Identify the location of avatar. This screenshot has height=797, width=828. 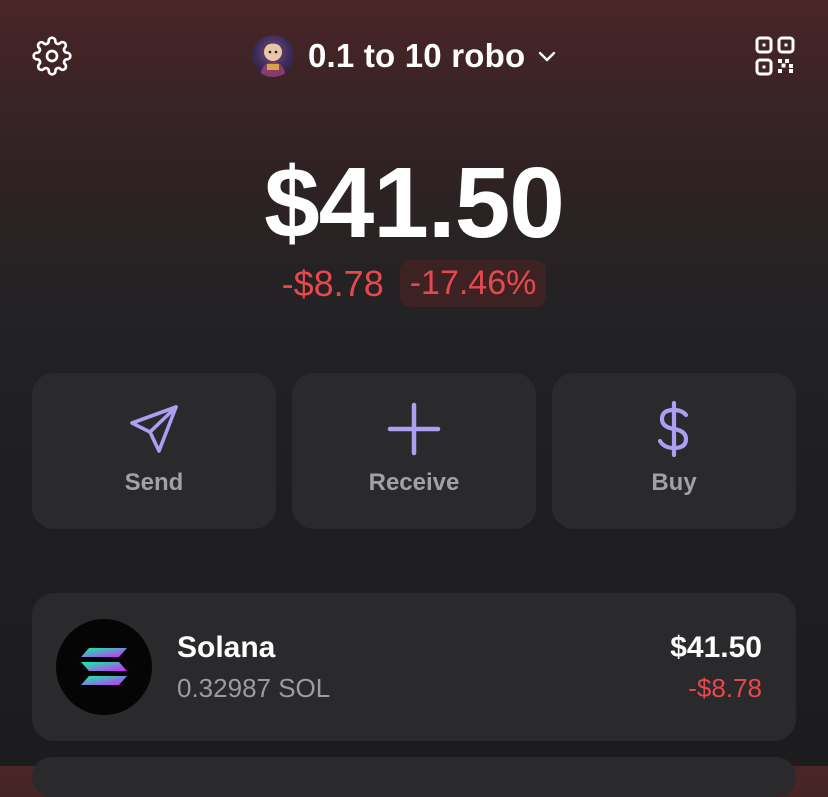
(273, 56).